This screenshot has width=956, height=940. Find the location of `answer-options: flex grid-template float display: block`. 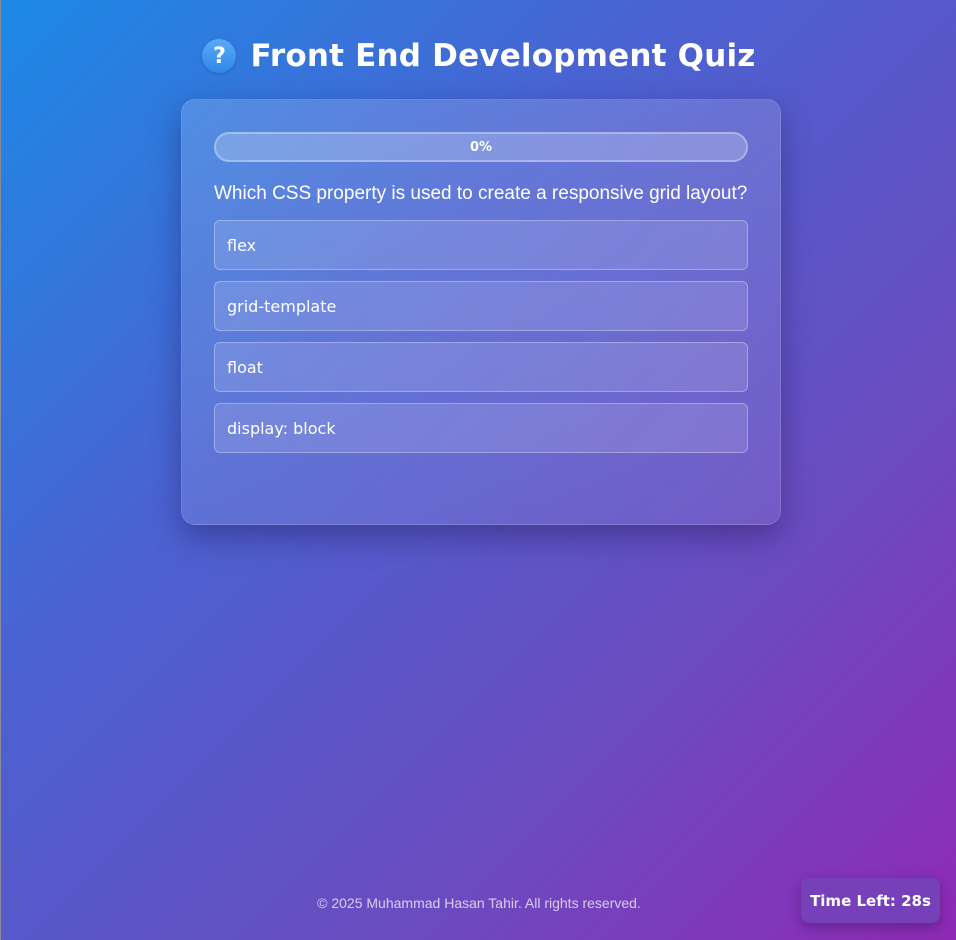

answer-options: flex grid-template float display: block is located at coordinates (481, 336).